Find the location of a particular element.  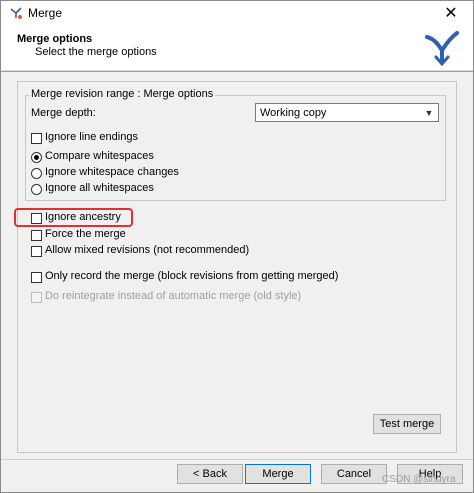

groupbox-legend: Merge revision range : Merge options is located at coordinates (122, 94).